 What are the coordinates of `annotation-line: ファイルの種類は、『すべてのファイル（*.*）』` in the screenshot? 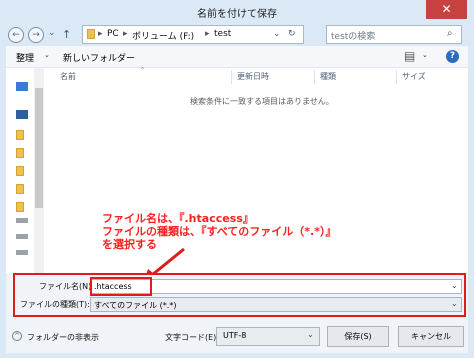 It's located at (219, 231).